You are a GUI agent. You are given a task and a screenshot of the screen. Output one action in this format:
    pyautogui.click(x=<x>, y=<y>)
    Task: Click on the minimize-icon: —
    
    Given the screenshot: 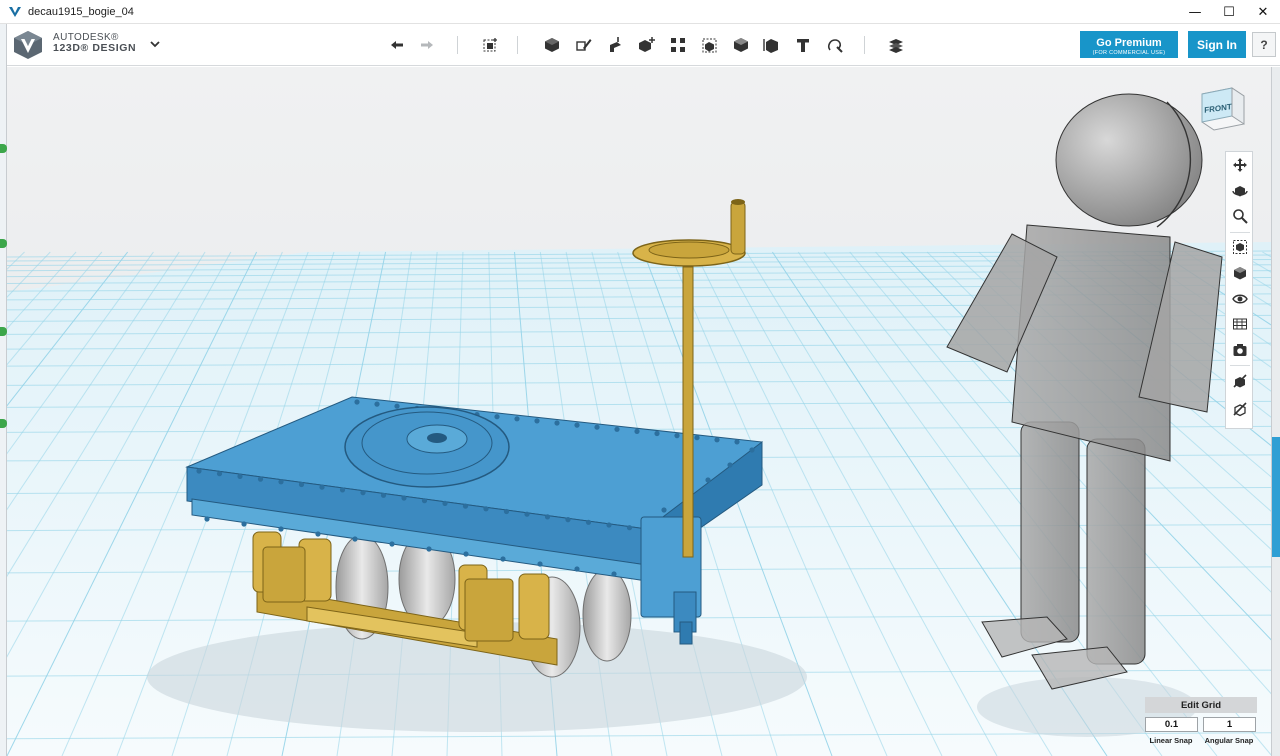 What is the action you would take?
    pyautogui.click(x=1195, y=12)
    